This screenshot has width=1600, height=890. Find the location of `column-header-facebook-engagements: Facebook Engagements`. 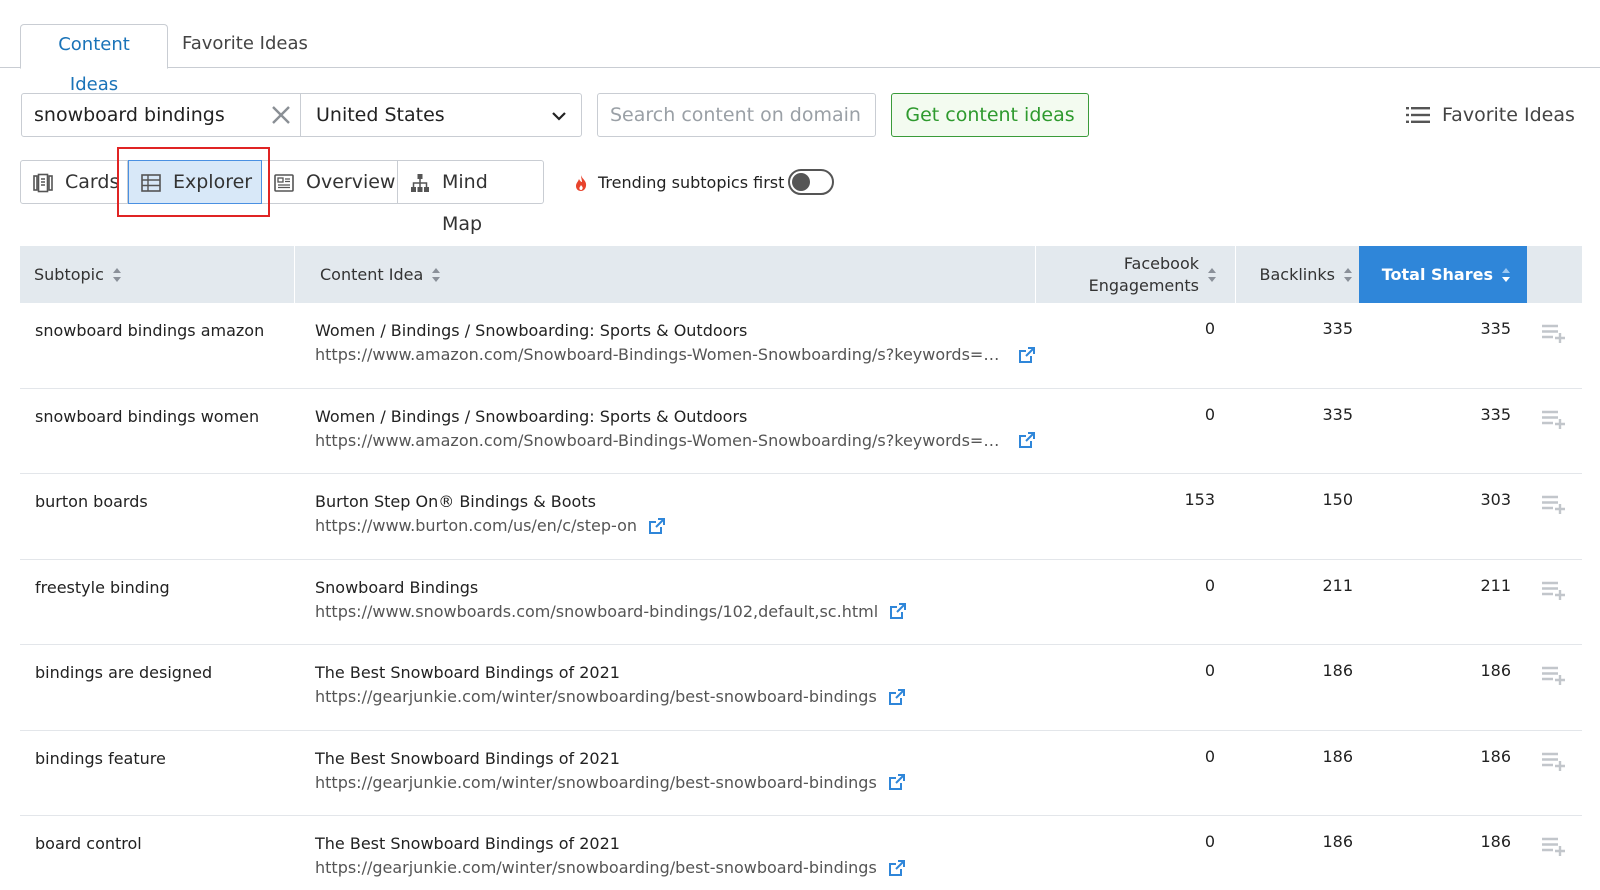

column-header-facebook-engagements: Facebook Engagements is located at coordinates (1137, 274).